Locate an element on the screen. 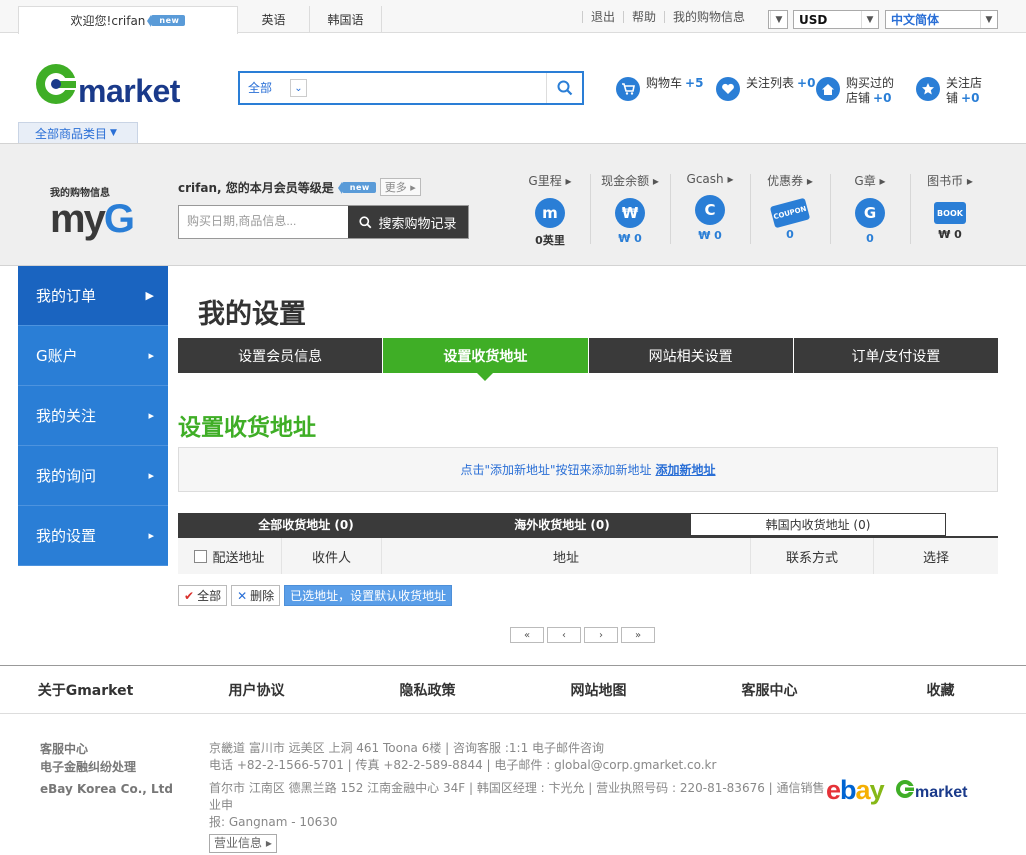  set-default-address-button: 已选地址，设置默认收货地址 is located at coordinates (368, 595).